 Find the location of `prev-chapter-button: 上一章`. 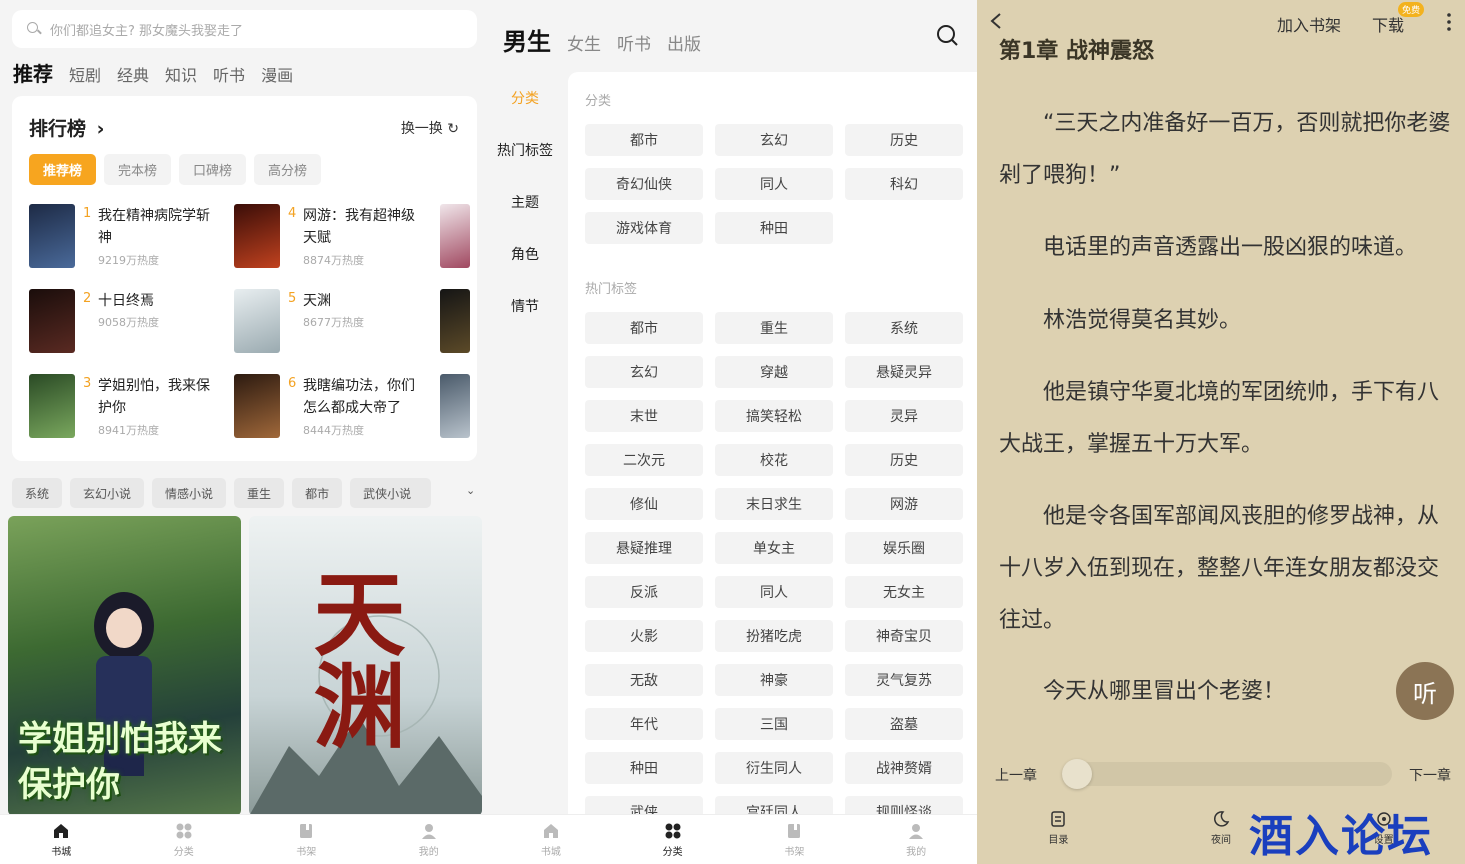

prev-chapter-button: 上一章 is located at coordinates (1016, 775).